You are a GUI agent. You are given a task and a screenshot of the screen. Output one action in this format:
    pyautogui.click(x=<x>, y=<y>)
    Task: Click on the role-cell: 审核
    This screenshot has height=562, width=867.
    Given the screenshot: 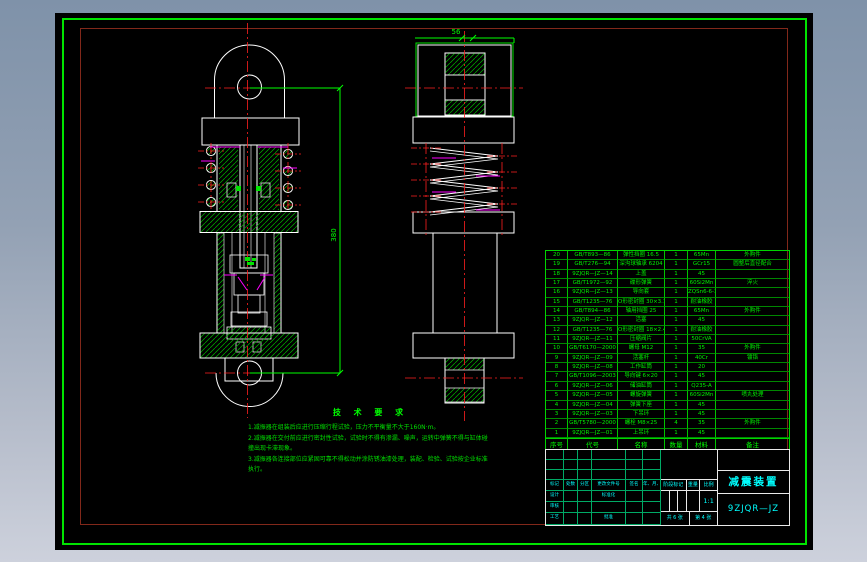 What is the action you would take?
    pyautogui.click(x=555, y=507)
    